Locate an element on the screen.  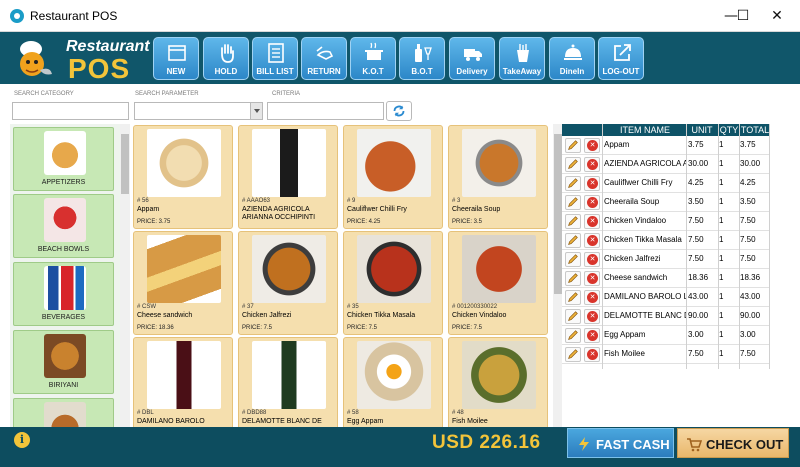
bill-list-button: BILL LIST is located at coordinates (275, 58).